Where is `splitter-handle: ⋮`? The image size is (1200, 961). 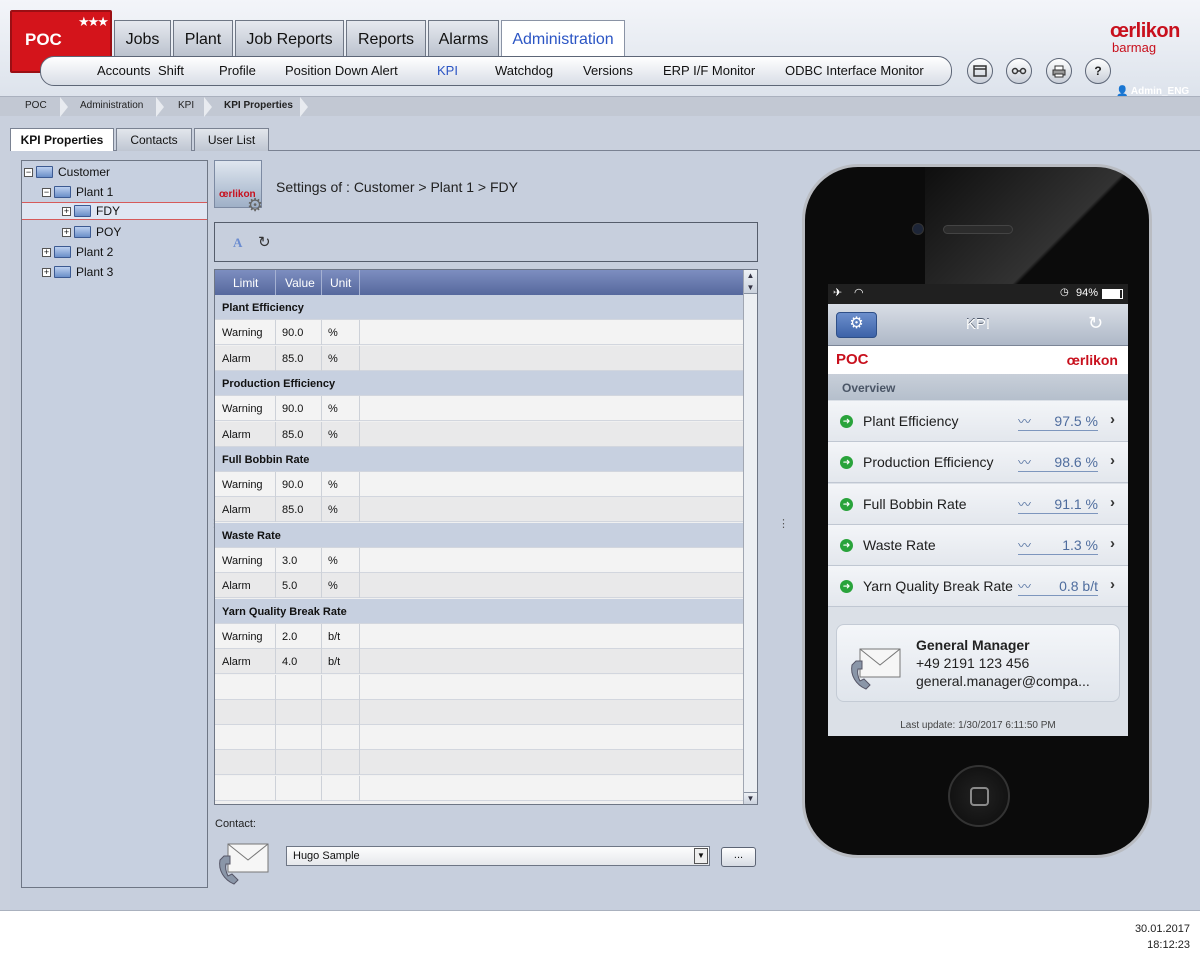
splitter-handle: ⋮ is located at coordinates (783, 523).